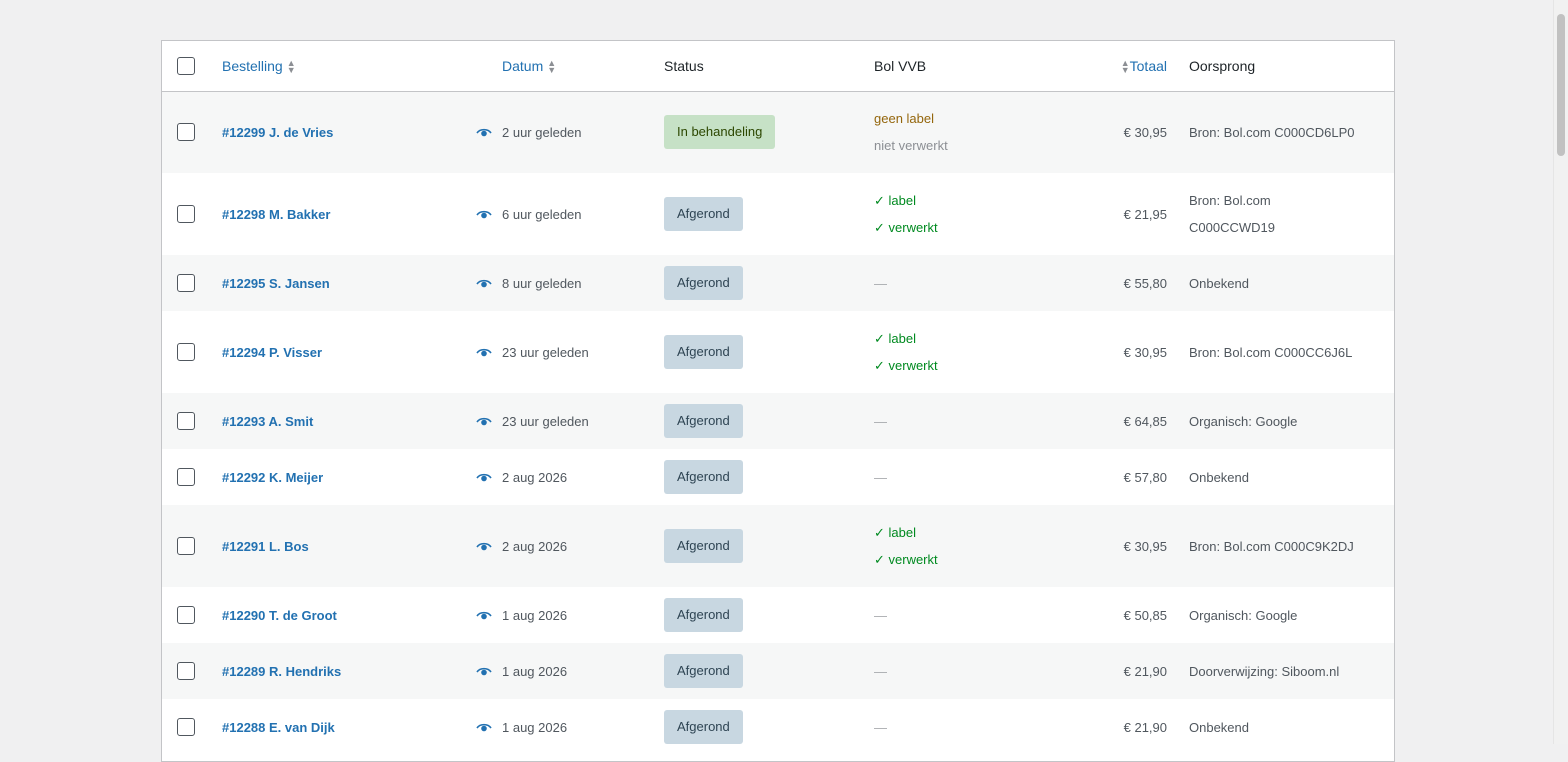 The width and height of the screenshot is (1568, 762). Describe the element at coordinates (1271, 352) in the screenshot. I see `origin-text: Bron: Bol.com C000CC6J6L` at that location.